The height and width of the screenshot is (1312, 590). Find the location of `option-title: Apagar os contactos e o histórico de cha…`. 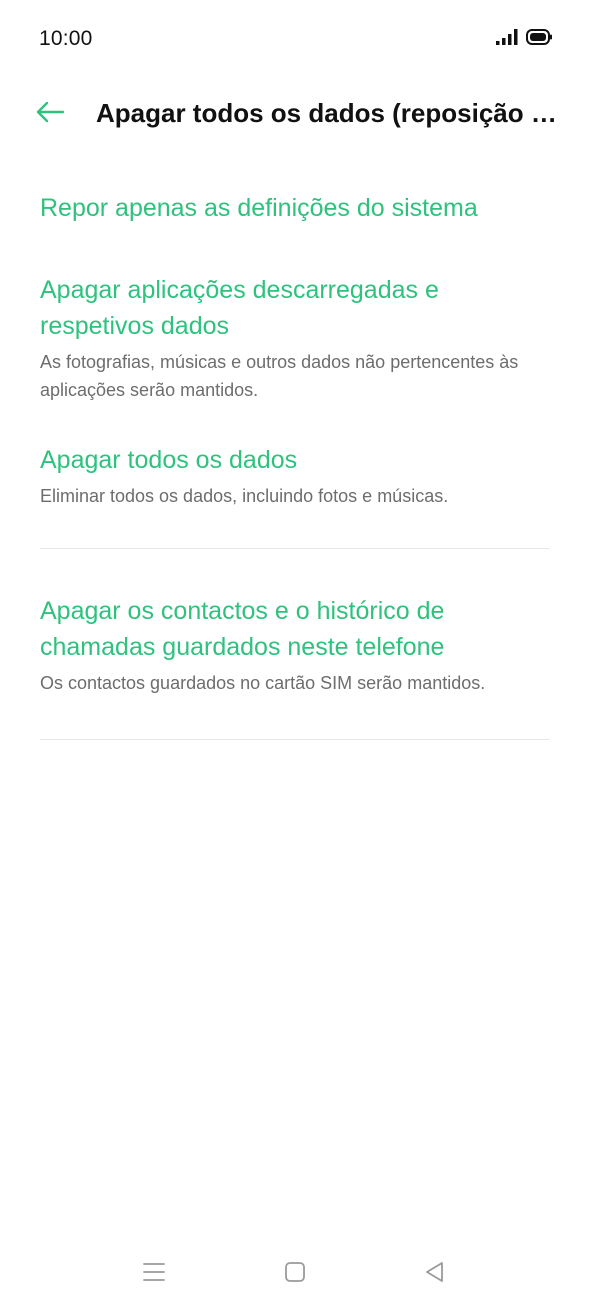

option-title: Apagar os contactos e o histórico de cha… is located at coordinates (242, 629).